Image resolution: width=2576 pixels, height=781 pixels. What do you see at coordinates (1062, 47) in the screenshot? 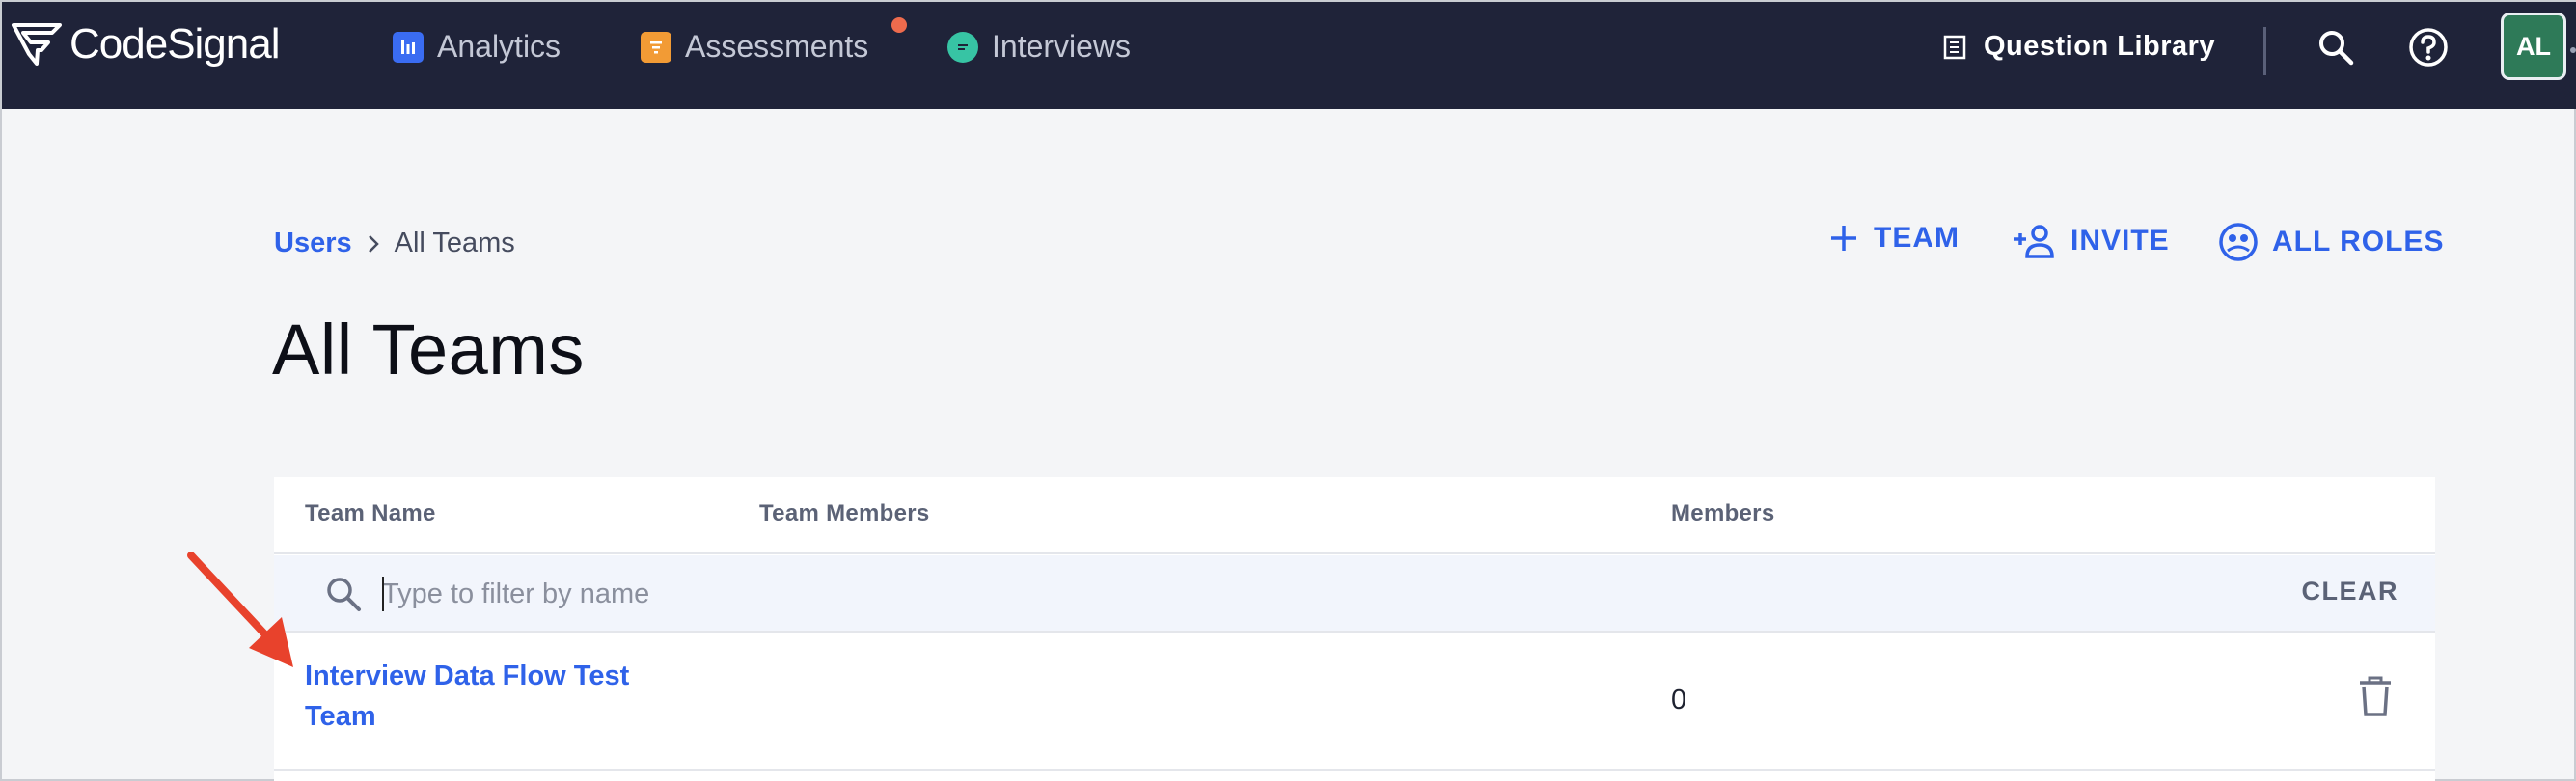
I see `nav-interviews-label: Interviews` at bounding box center [1062, 47].